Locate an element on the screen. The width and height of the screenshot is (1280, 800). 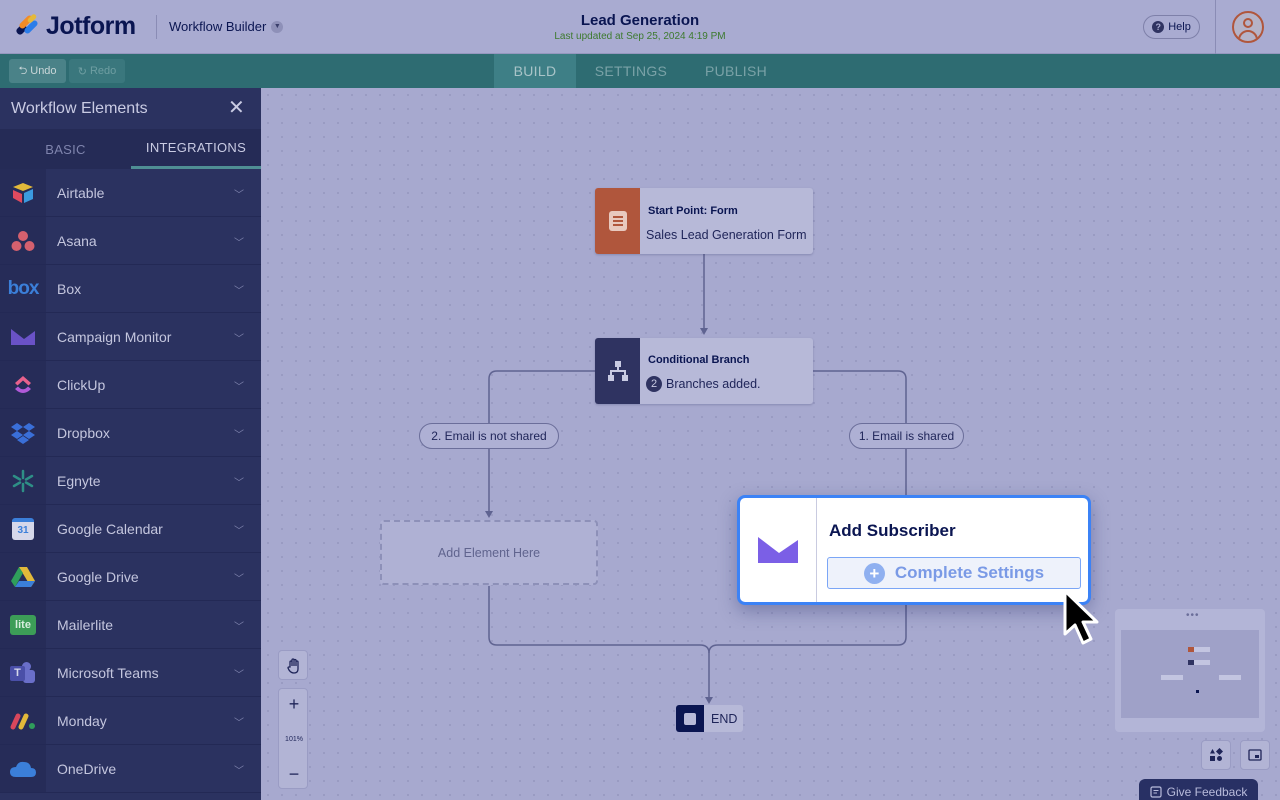
complete-settings-button: + Complete Settings is located at coordinates (954, 573).